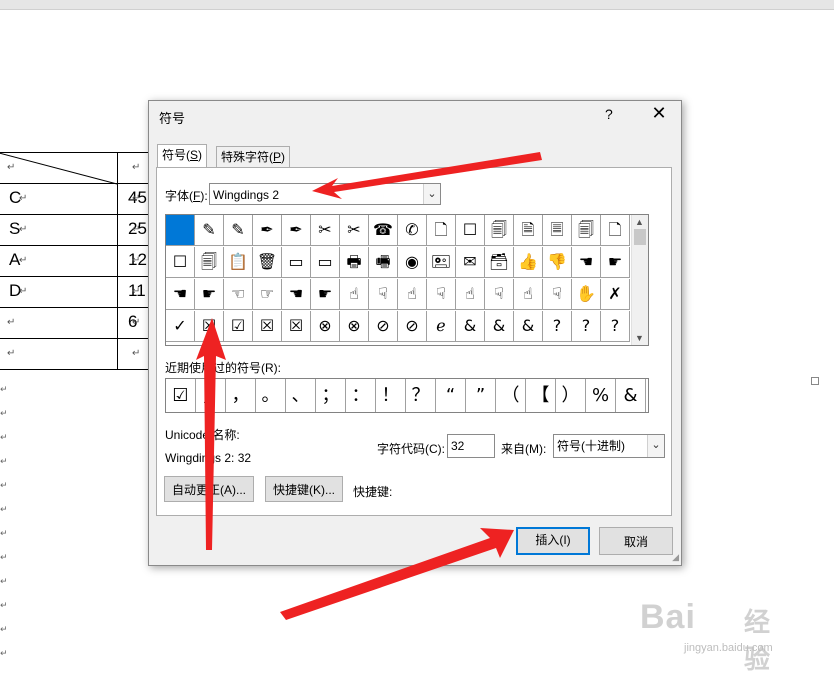  What do you see at coordinates (238, 230) in the screenshot?
I see `symbol-cell: ✎` at bounding box center [238, 230].